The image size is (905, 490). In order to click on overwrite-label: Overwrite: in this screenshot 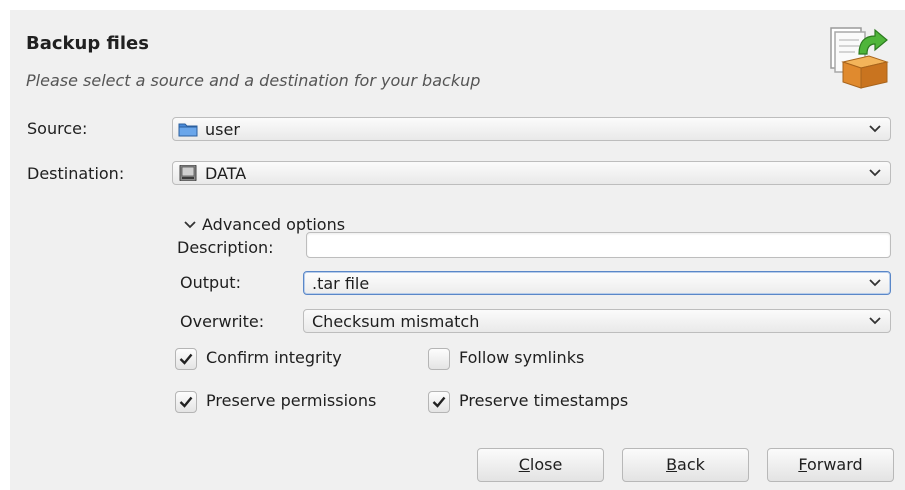, I will do `click(222, 321)`.